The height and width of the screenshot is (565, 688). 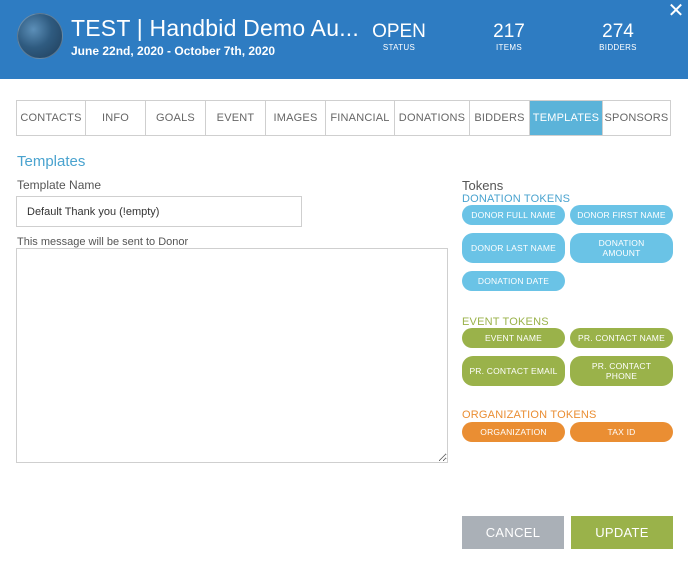 What do you see at coordinates (516, 199) in the screenshot?
I see `donation-tokens-label: DONATION TOKENS` at bounding box center [516, 199].